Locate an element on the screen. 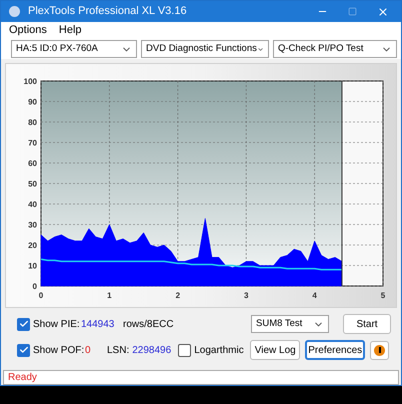 Image resolution: width=402 pixels, height=404 pixels. info-icon is located at coordinates (380, 350).